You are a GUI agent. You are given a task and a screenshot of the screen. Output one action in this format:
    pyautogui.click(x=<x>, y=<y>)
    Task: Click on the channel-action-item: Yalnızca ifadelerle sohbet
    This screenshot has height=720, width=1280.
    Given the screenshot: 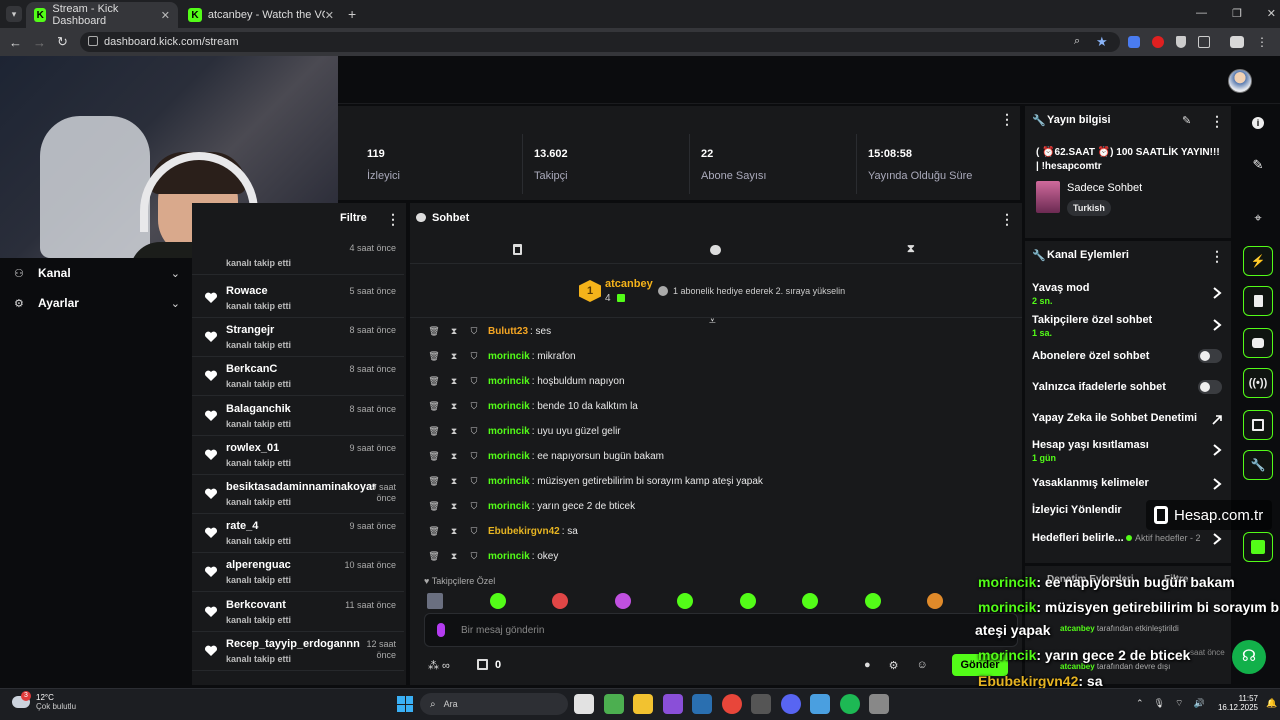 What is the action you would take?
    pyautogui.click(x=1128, y=387)
    